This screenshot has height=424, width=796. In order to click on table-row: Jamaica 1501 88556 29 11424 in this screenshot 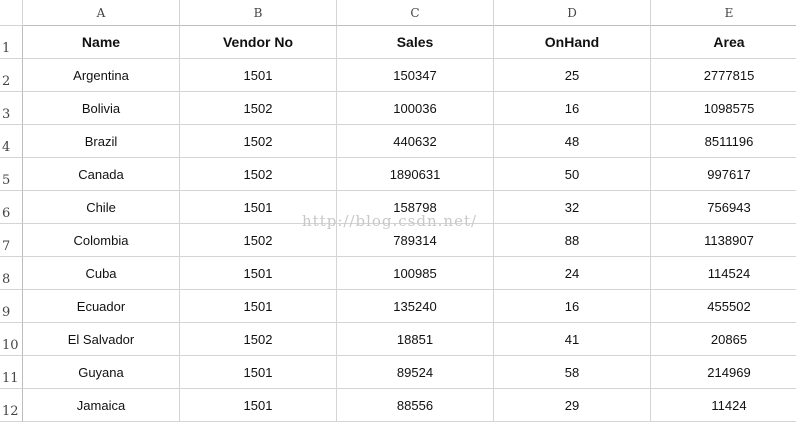, I will do `click(409, 405)`.